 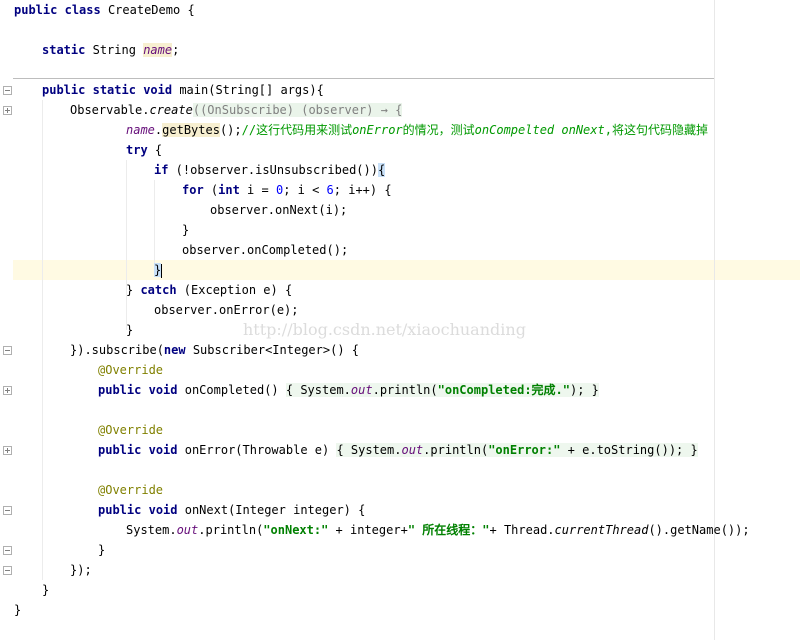 What do you see at coordinates (232, 510) in the screenshot?
I see `code-line: public void onNext(Integer integer) {` at bounding box center [232, 510].